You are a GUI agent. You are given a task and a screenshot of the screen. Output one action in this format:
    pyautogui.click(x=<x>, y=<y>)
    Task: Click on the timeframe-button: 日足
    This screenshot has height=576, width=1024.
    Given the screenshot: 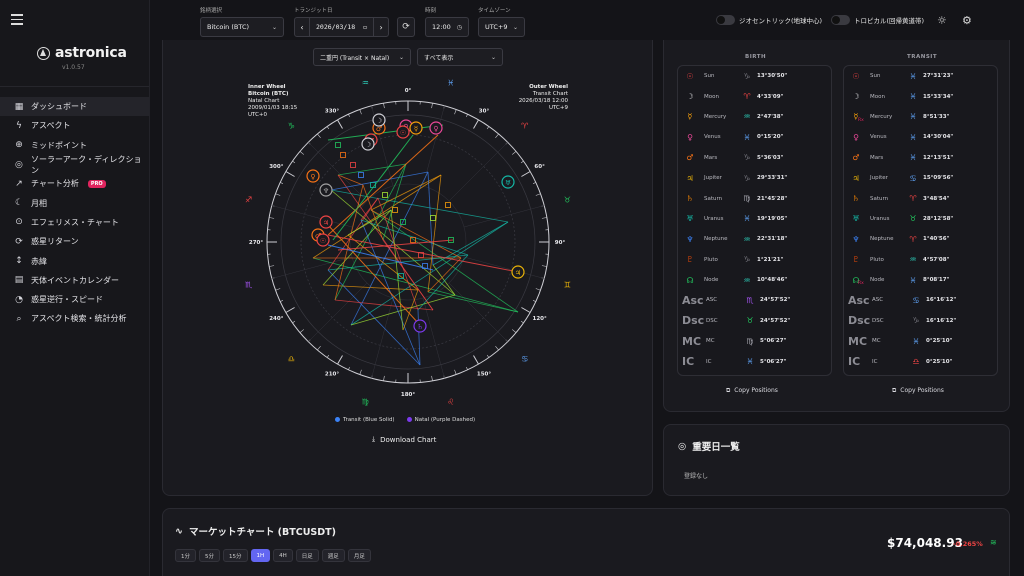 What is the action you would take?
    pyautogui.click(x=307, y=555)
    